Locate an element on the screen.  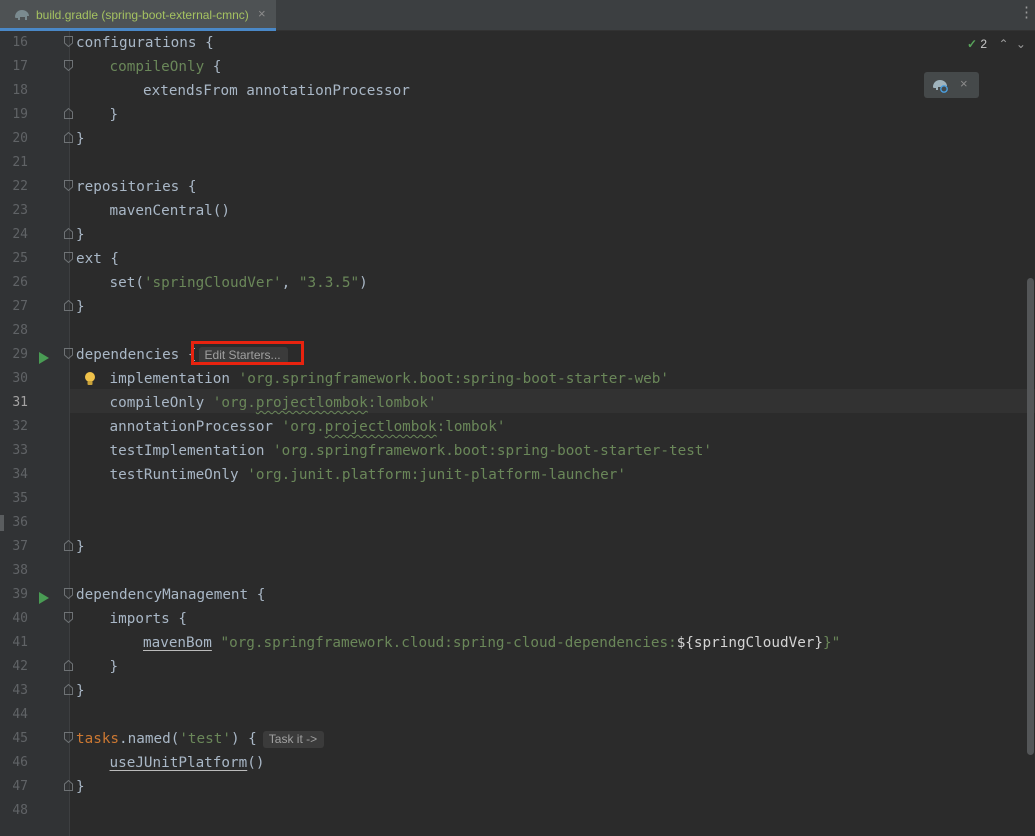
code-line: 36 is located at coordinates (517, 523).